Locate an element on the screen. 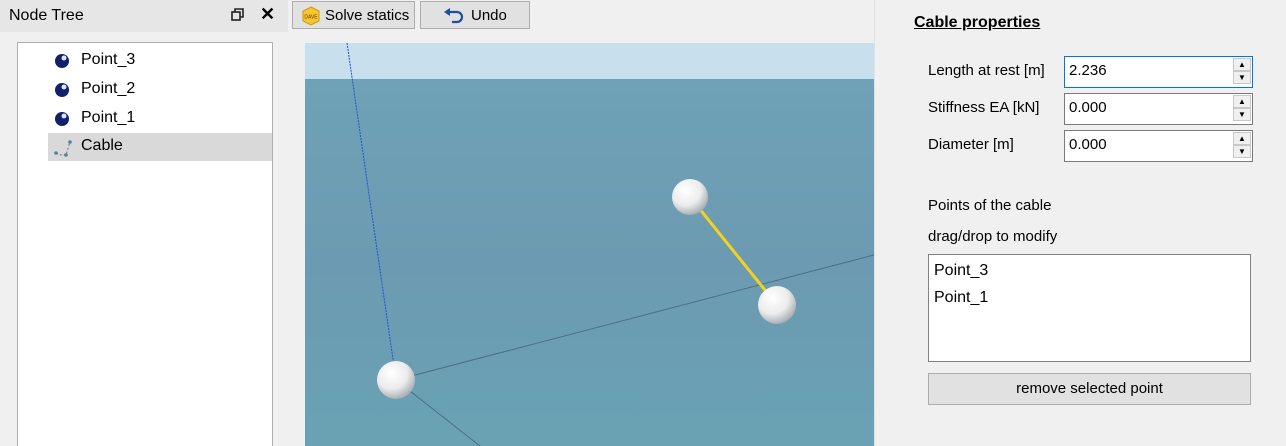 Image resolution: width=1286 pixels, height=446 pixels. point-1-sphere is located at coordinates (777, 305).